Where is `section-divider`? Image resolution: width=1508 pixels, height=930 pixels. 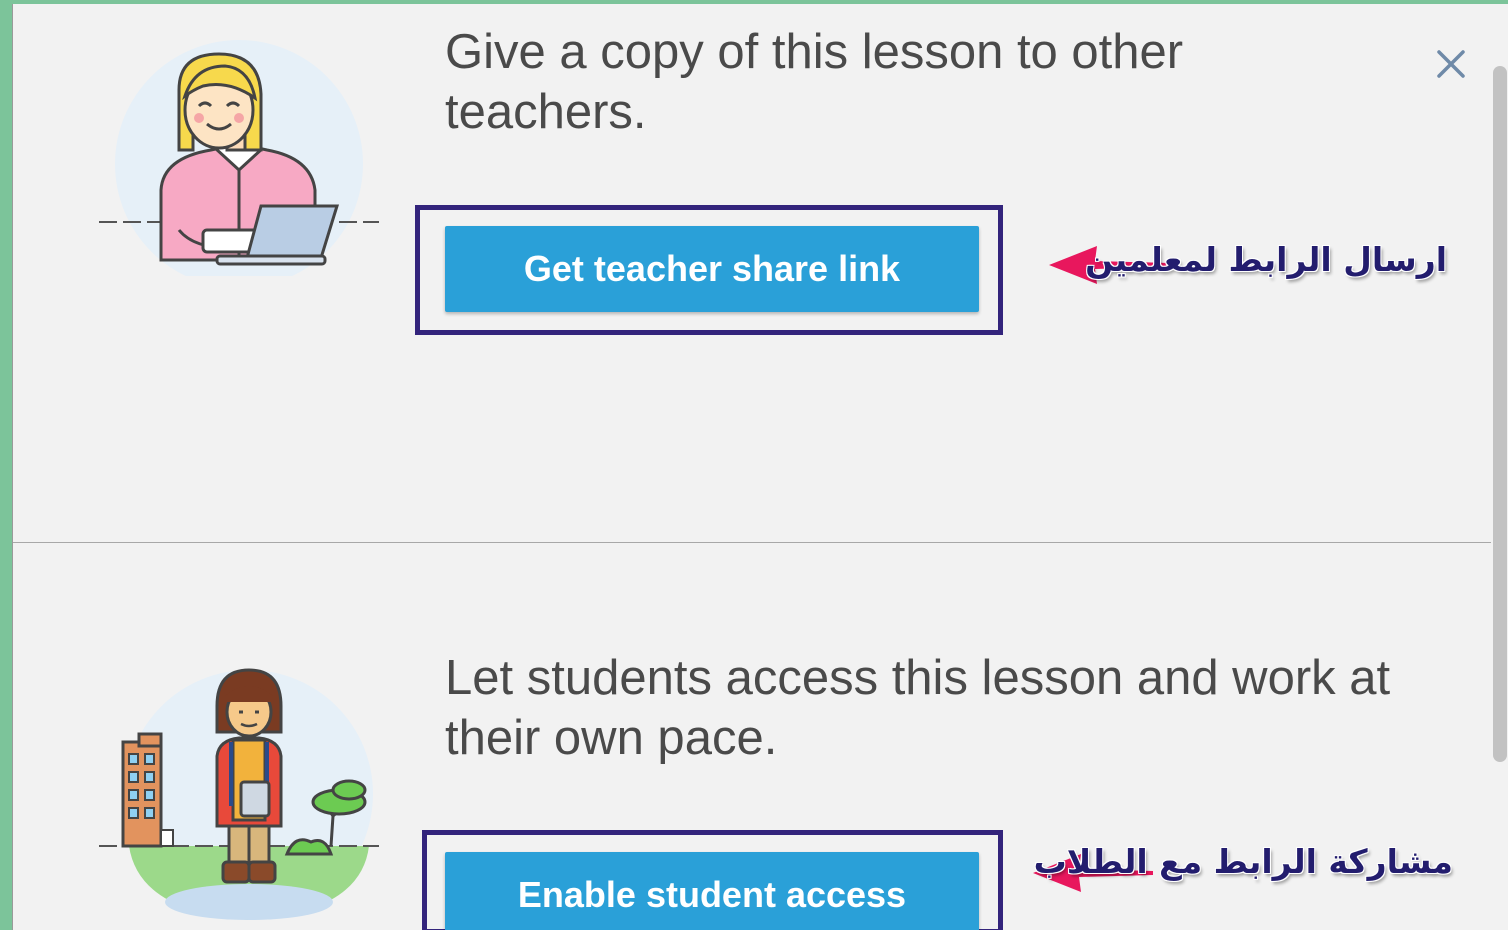
section-divider is located at coordinates (752, 542).